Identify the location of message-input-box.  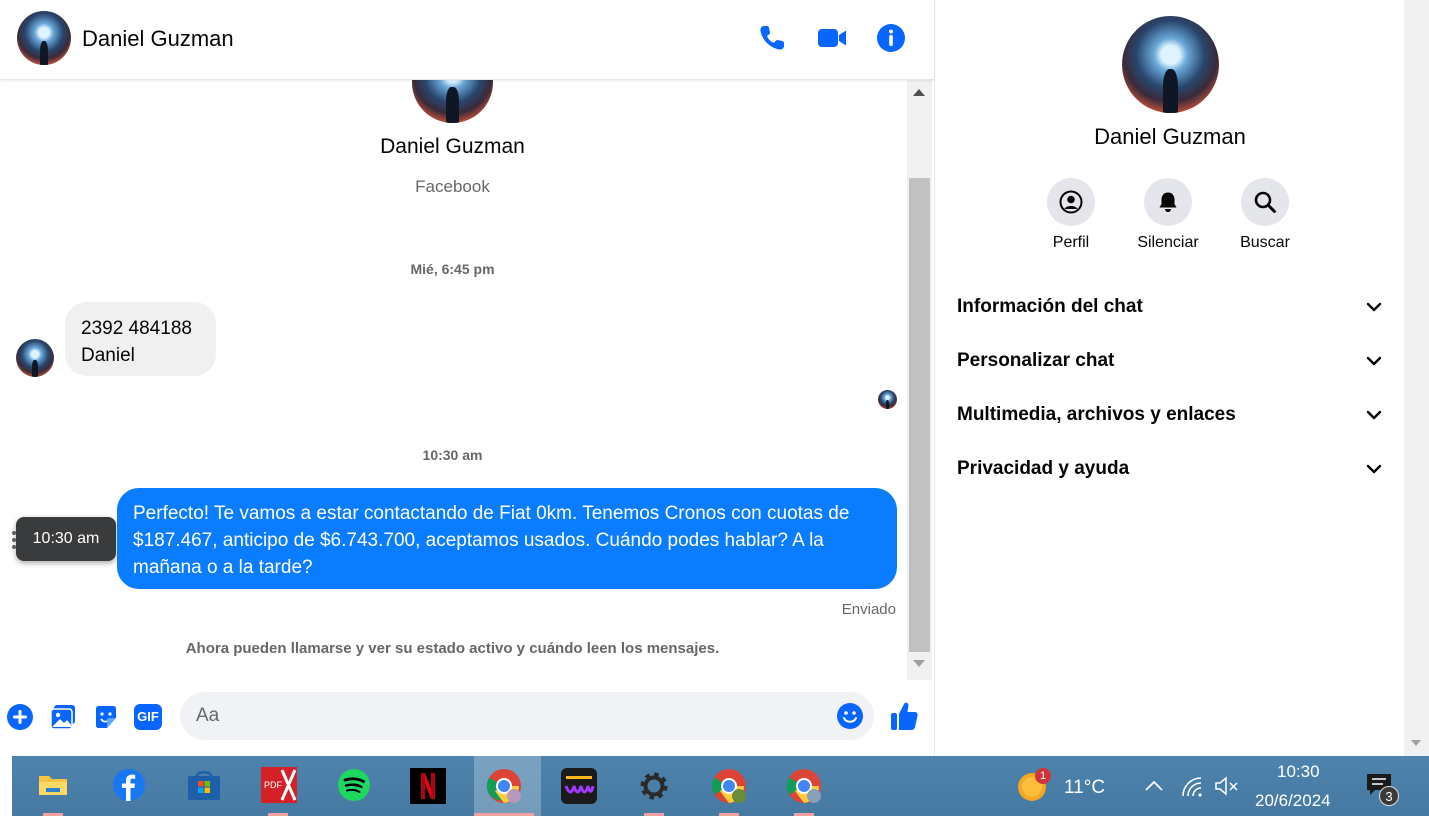
(527, 716).